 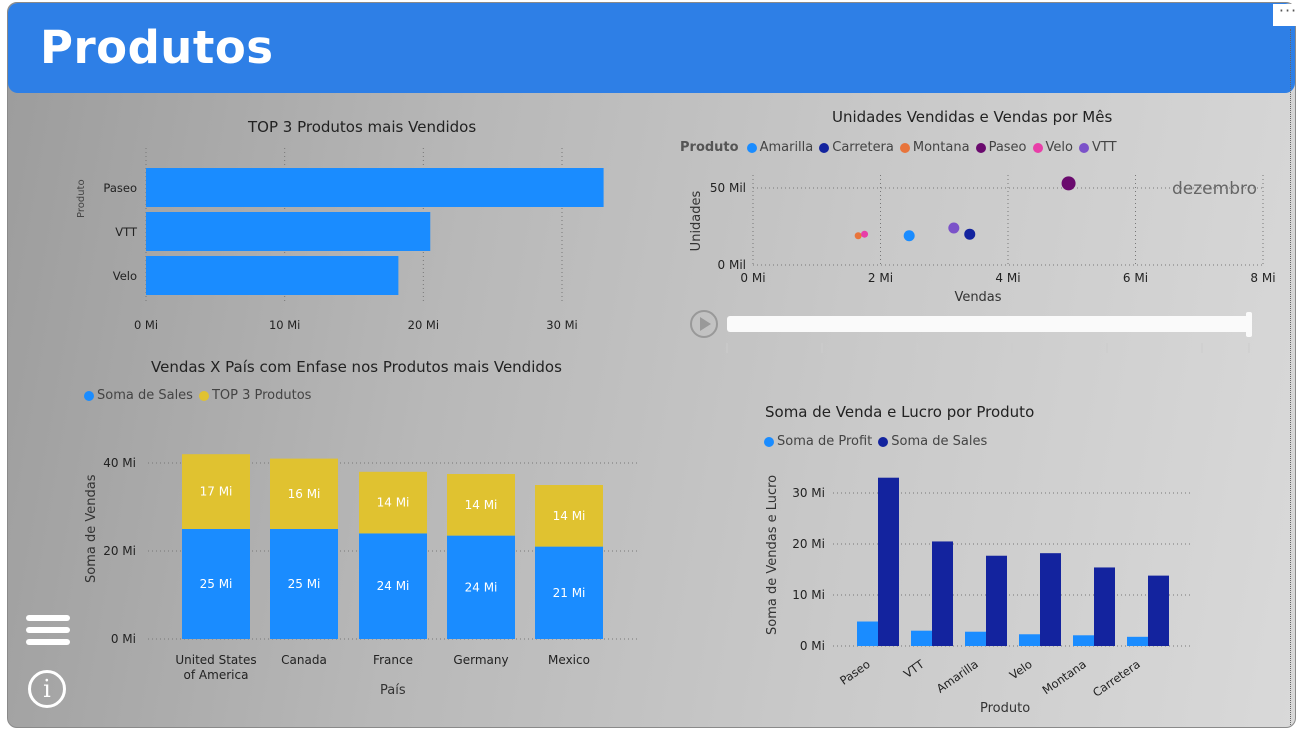 What do you see at coordinates (988, 324) in the screenshot?
I see `play-axis-track` at bounding box center [988, 324].